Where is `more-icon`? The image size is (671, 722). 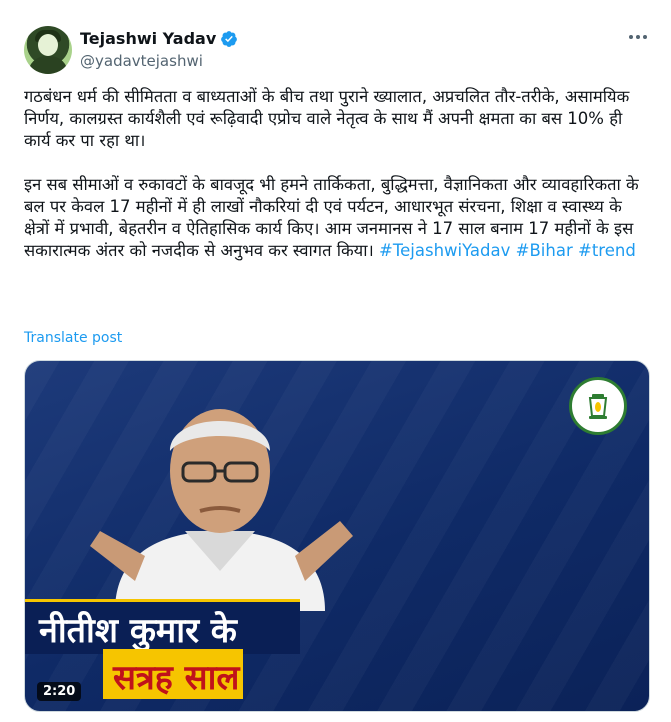
more-icon is located at coordinates (638, 37).